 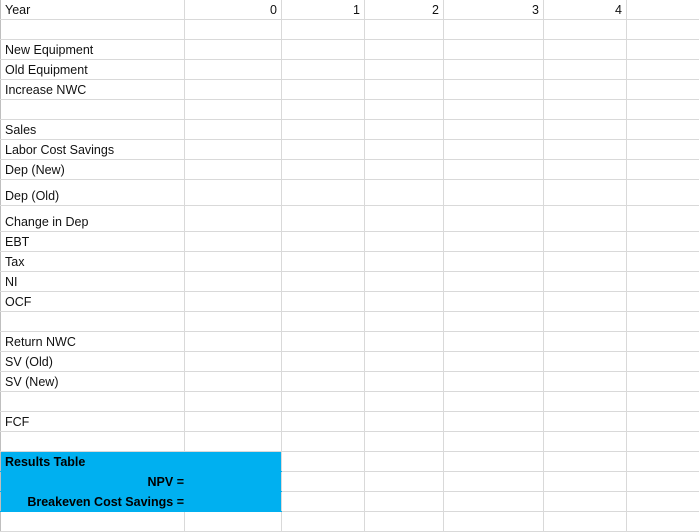 What do you see at coordinates (92, 381) in the screenshot?
I see `cell-sv-new-label: SV (New)` at bounding box center [92, 381].